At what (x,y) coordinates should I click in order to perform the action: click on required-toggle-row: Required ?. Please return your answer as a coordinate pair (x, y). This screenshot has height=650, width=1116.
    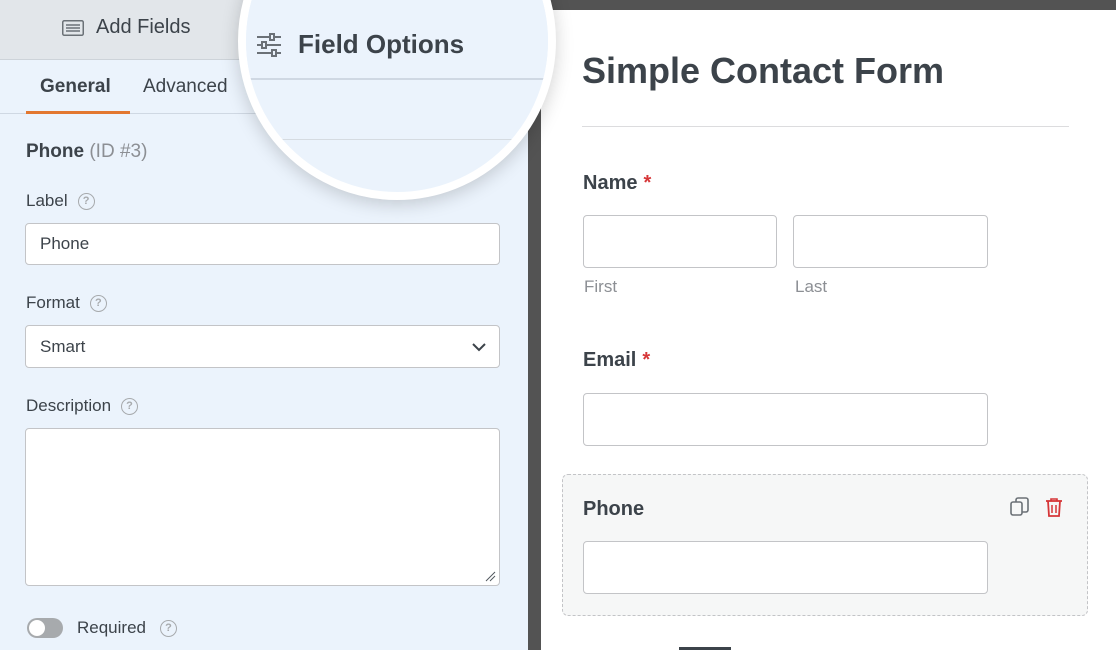
    Looking at the image, I should click on (102, 628).